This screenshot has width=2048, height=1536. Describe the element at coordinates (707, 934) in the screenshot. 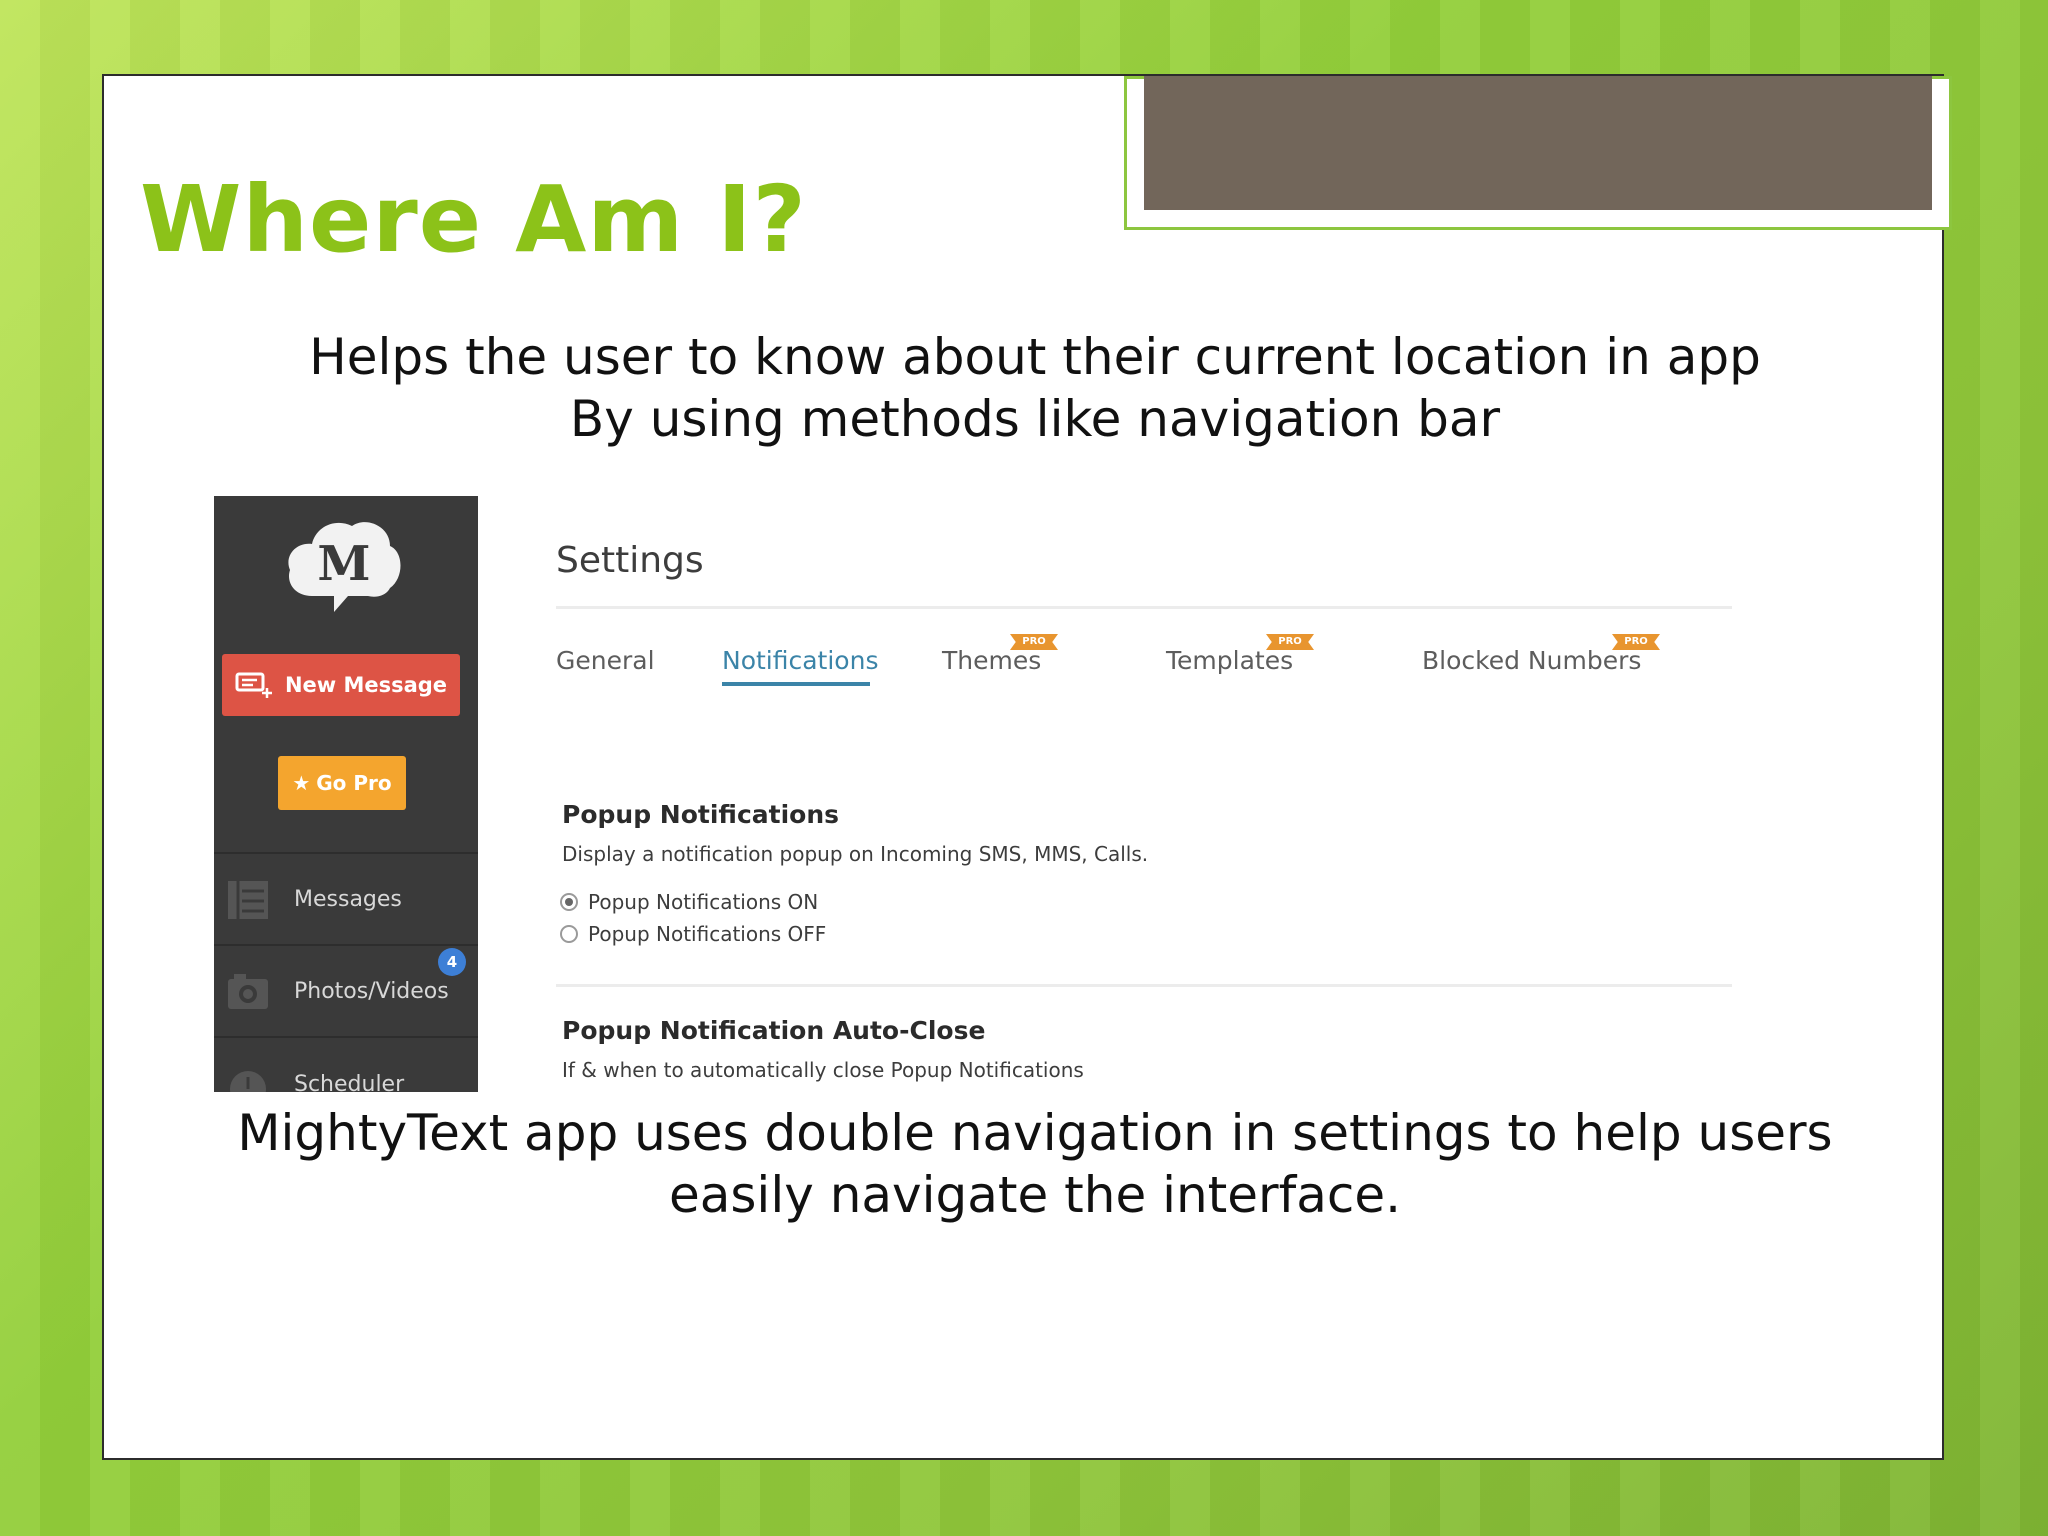

I see `radio-label: Popup Notifications OFF` at that location.